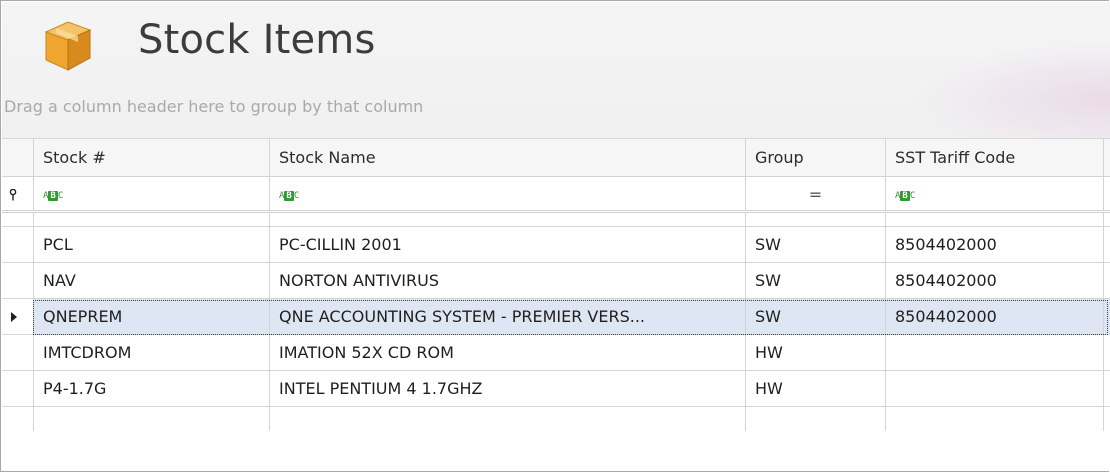 Image resolution: width=1110 pixels, height=472 pixels. I want to click on cell-stock-name: INTEL PENTIUM 4 1.7GHZ, so click(508, 388).